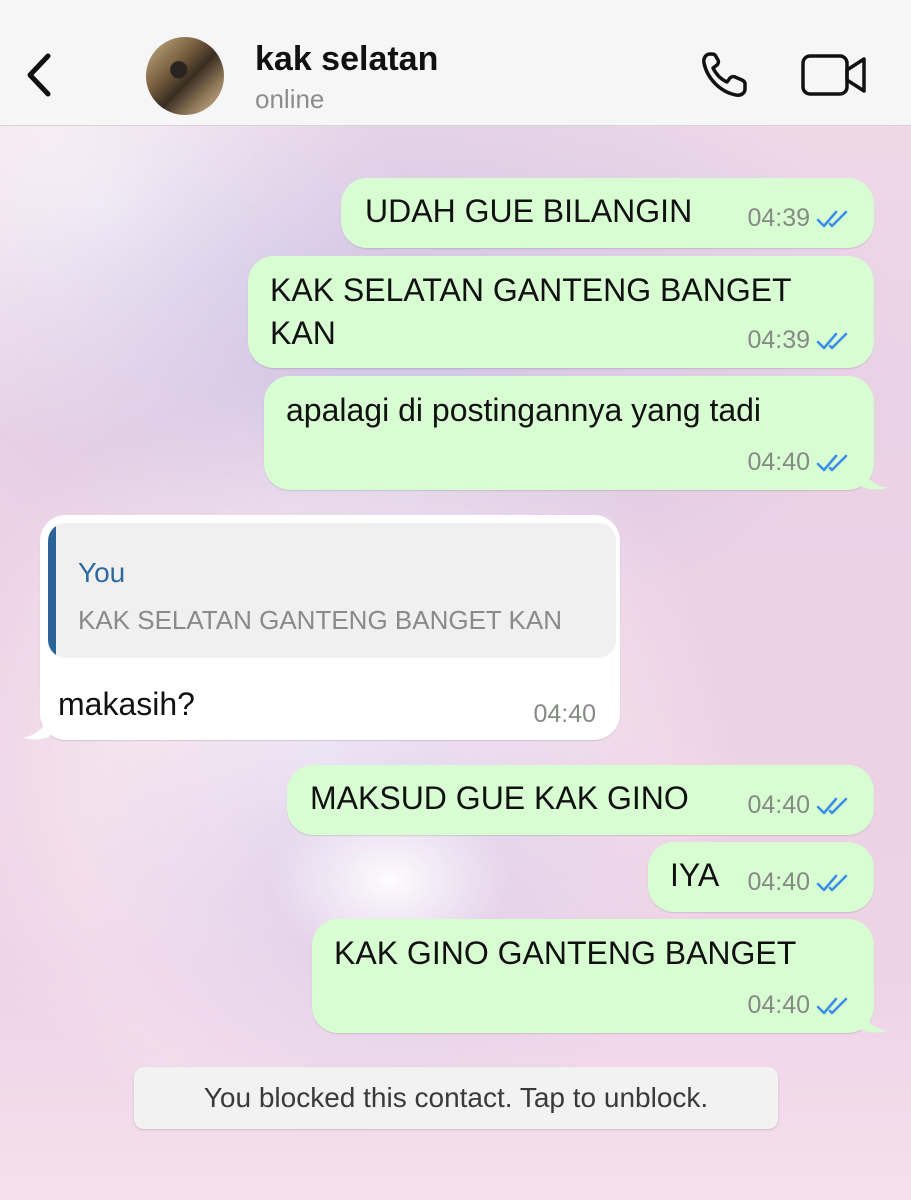 This screenshot has width=911, height=1200. What do you see at coordinates (52, 590) in the screenshot?
I see `quote-accent-bar` at bounding box center [52, 590].